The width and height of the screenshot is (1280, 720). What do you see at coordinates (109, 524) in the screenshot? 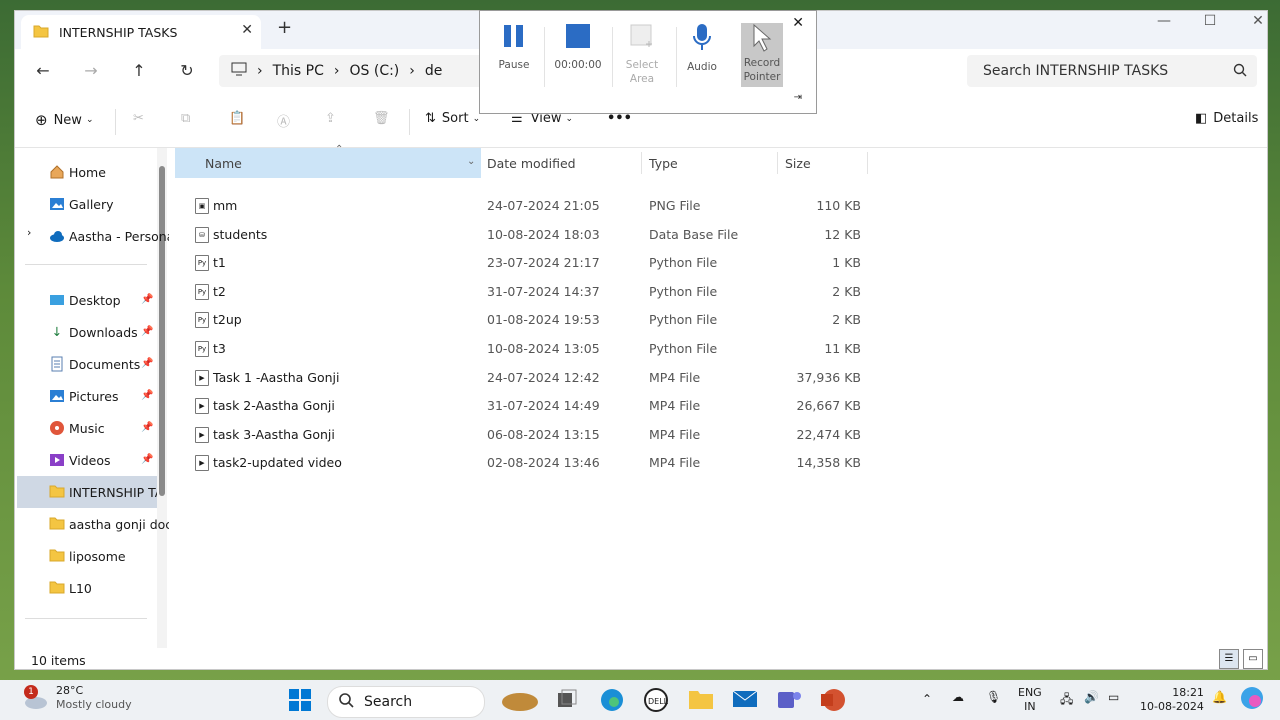
I see `sidebar-item-aastha-gonji-doc: aastha gonji doc` at bounding box center [109, 524].